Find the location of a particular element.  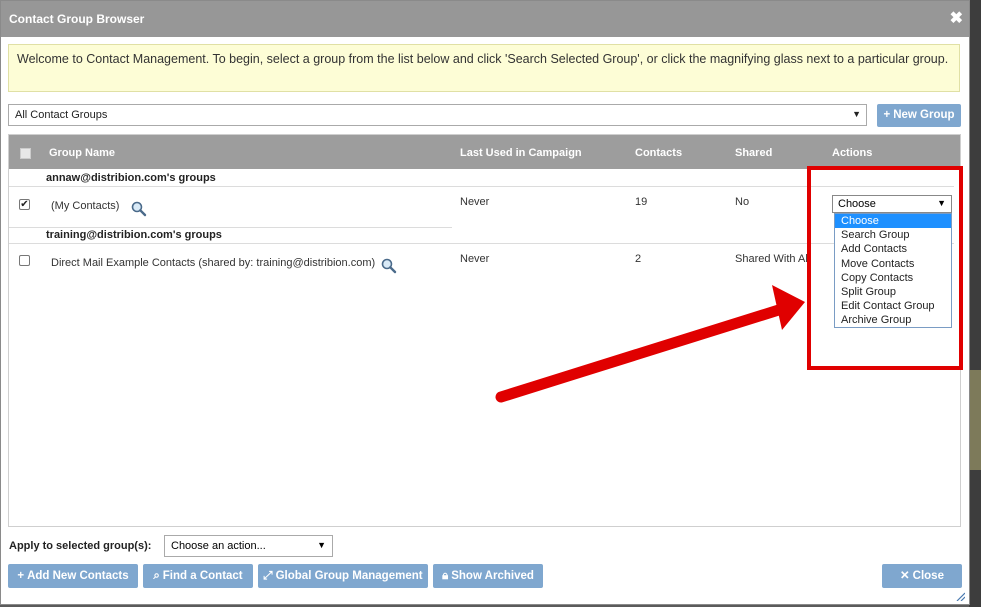

group-section-heading: annaw@distribion.com's groups is located at coordinates (131, 178).